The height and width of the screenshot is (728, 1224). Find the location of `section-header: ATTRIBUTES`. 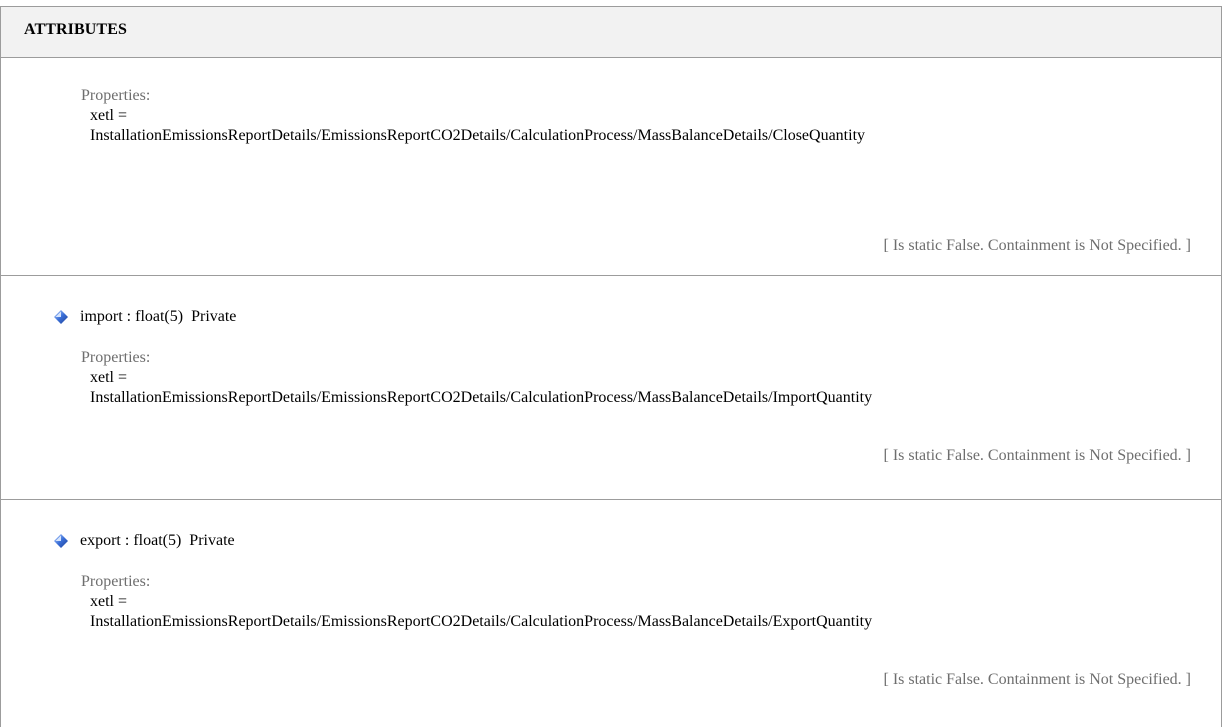

section-header: ATTRIBUTES is located at coordinates (611, 32).